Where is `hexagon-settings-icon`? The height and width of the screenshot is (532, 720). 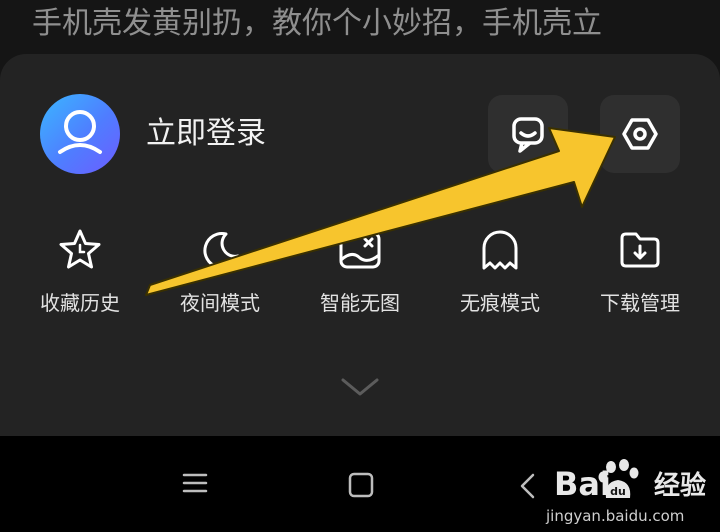 hexagon-settings-icon is located at coordinates (640, 134).